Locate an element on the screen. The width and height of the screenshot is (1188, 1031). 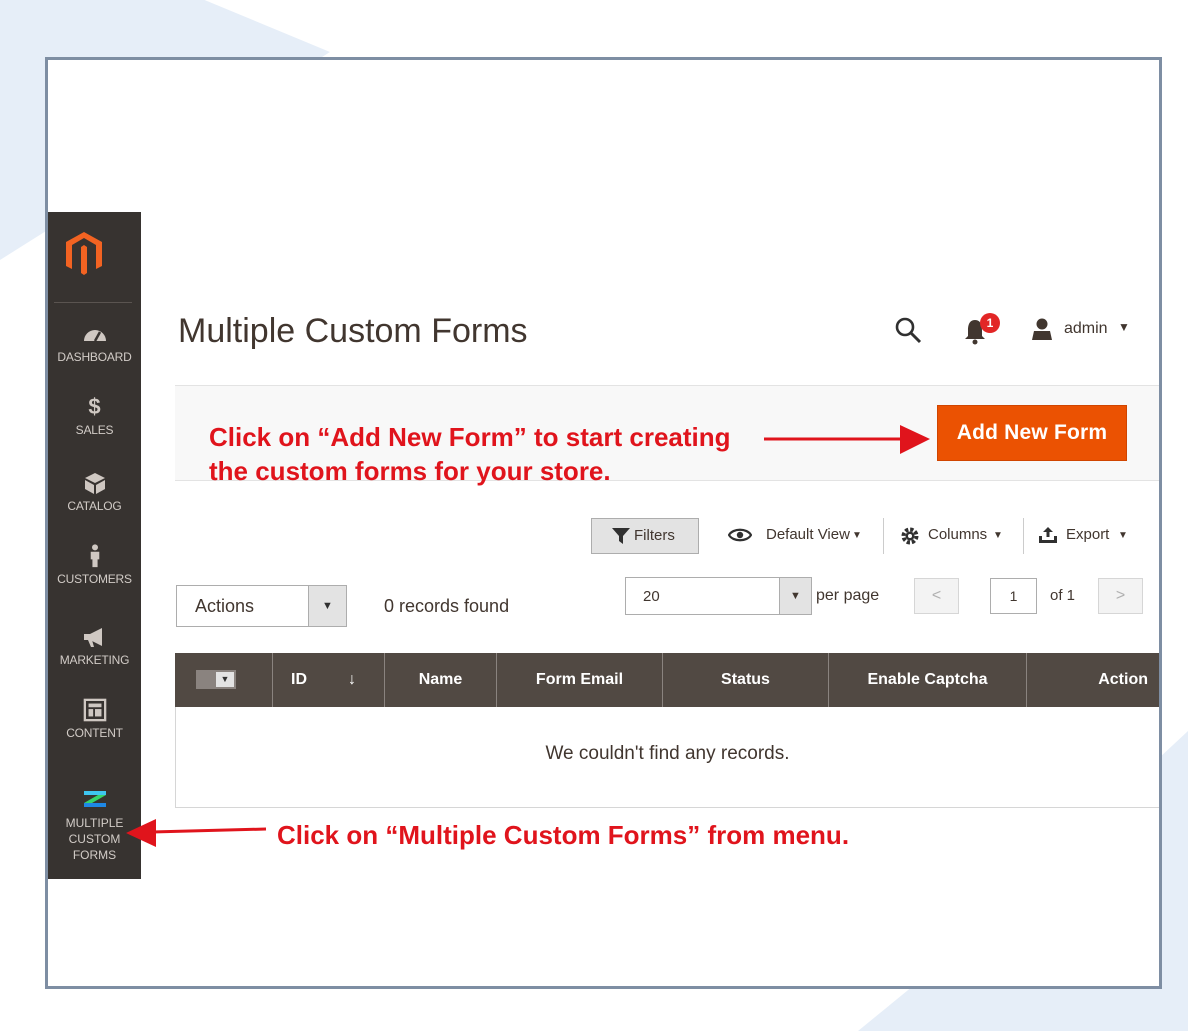
filter-funnel-icon is located at coordinates (621, 536).